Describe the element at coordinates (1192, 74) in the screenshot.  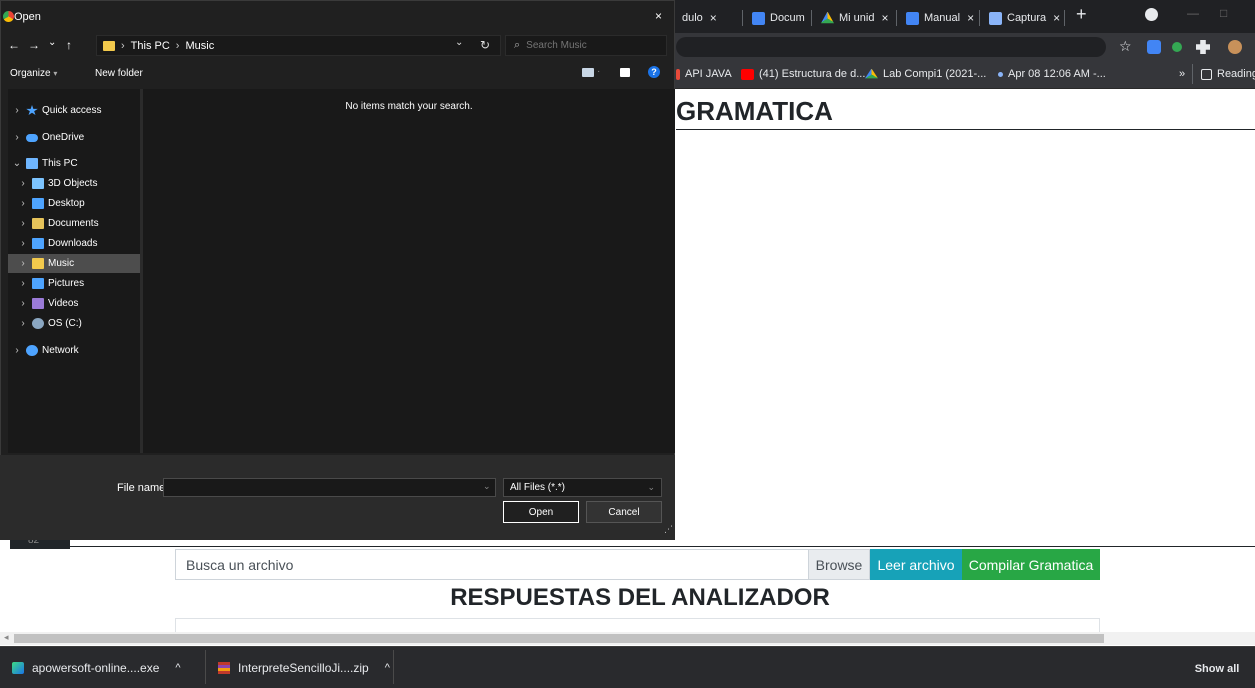
I see `bookmarks-divider` at that location.